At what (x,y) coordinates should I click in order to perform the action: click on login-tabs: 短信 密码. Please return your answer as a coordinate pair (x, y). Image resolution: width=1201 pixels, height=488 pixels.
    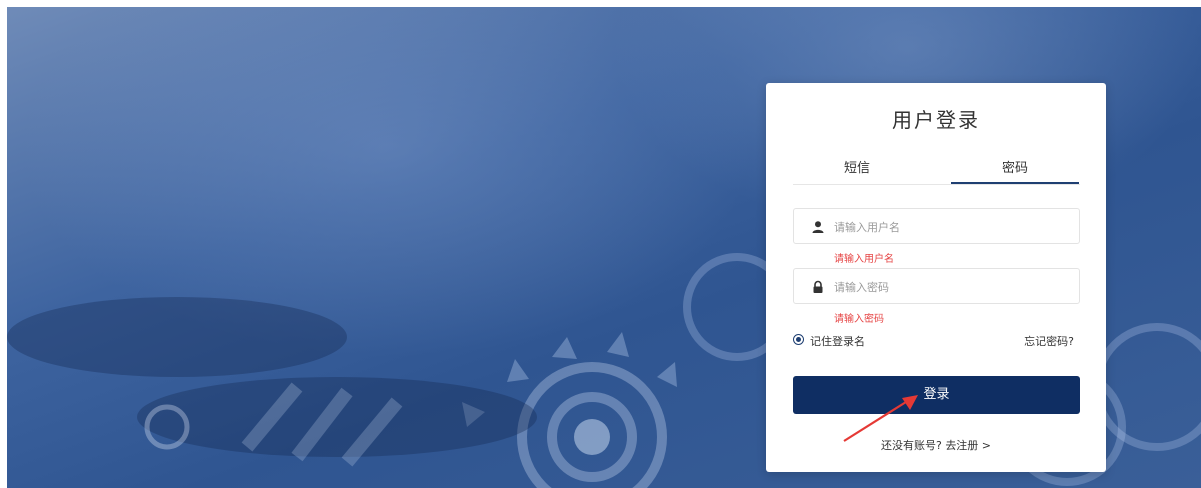
    Looking at the image, I should click on (936, 170).